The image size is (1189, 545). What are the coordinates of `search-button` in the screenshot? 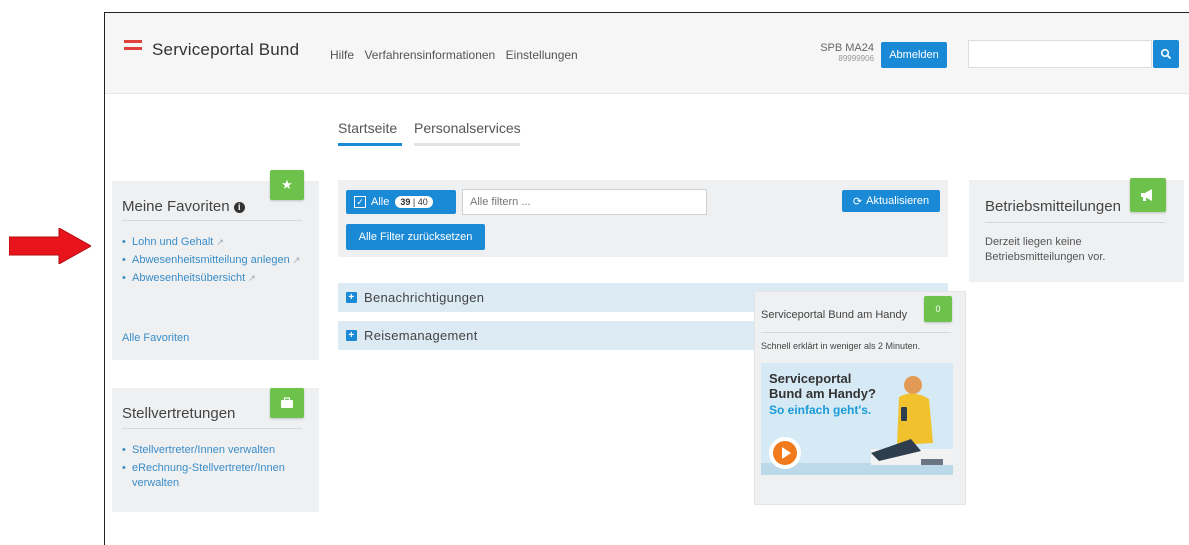 It's located at (1166, 54).